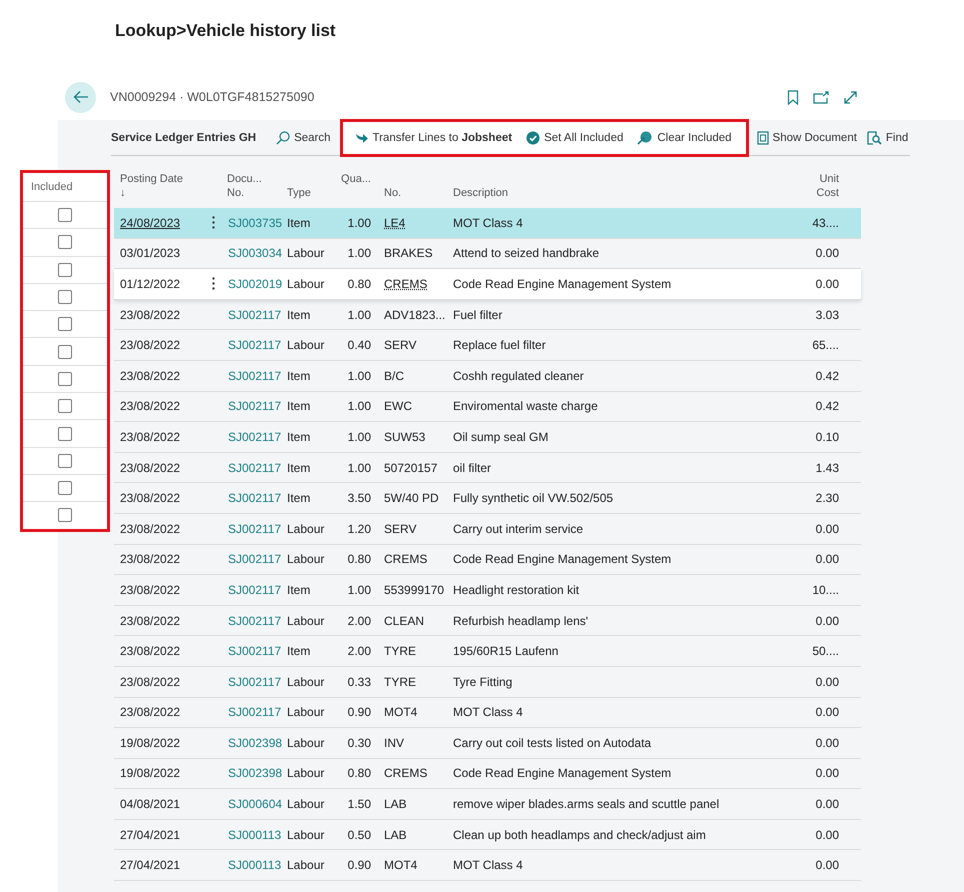 This screenshot has width=964, height=892. I want to click on table-cell-text: LAB, so click(395, 835).